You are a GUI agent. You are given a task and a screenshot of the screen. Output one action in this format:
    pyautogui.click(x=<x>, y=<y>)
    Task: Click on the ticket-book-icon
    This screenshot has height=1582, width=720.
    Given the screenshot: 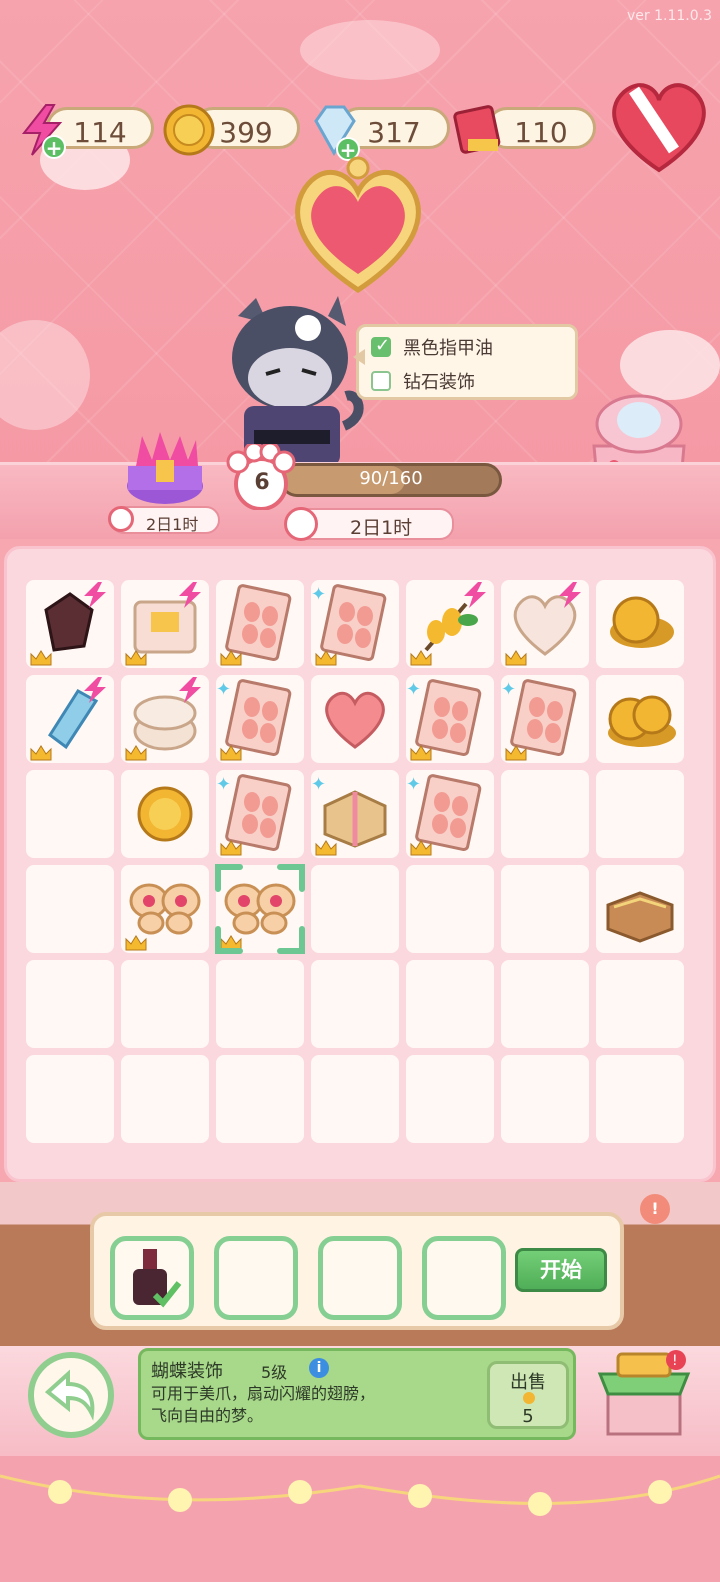 What is the action you would take?
    pyautogui.click(x=477, y=129)
    